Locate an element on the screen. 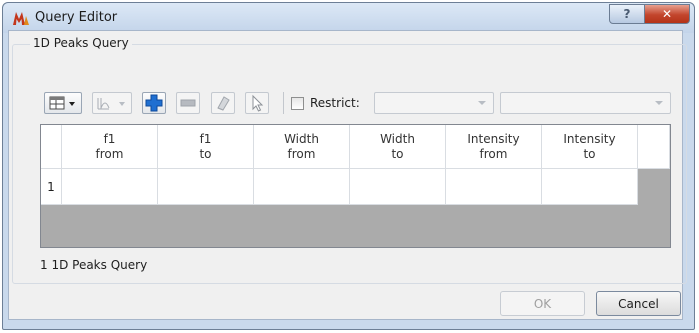  title-bar: Query Editor is located at coordinates (348, 18).